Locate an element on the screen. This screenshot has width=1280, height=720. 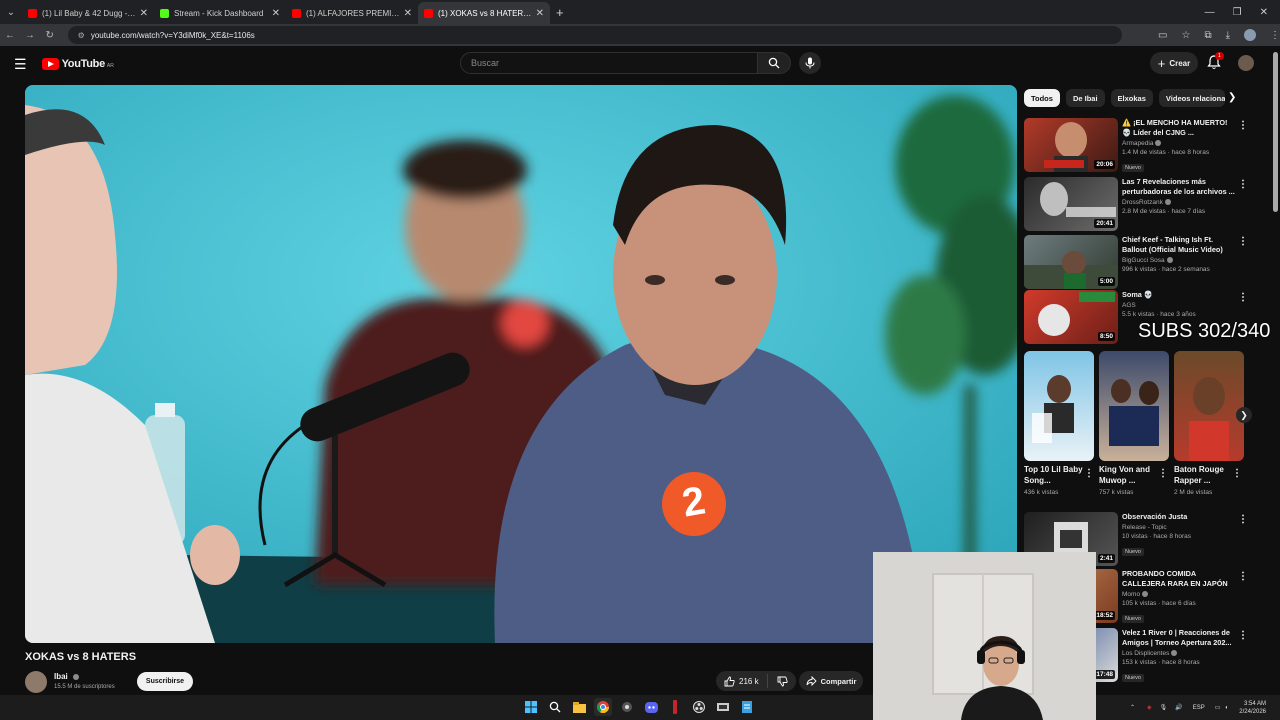
video-thumbnail: 8:50 is located at coordinates (1071, 317).